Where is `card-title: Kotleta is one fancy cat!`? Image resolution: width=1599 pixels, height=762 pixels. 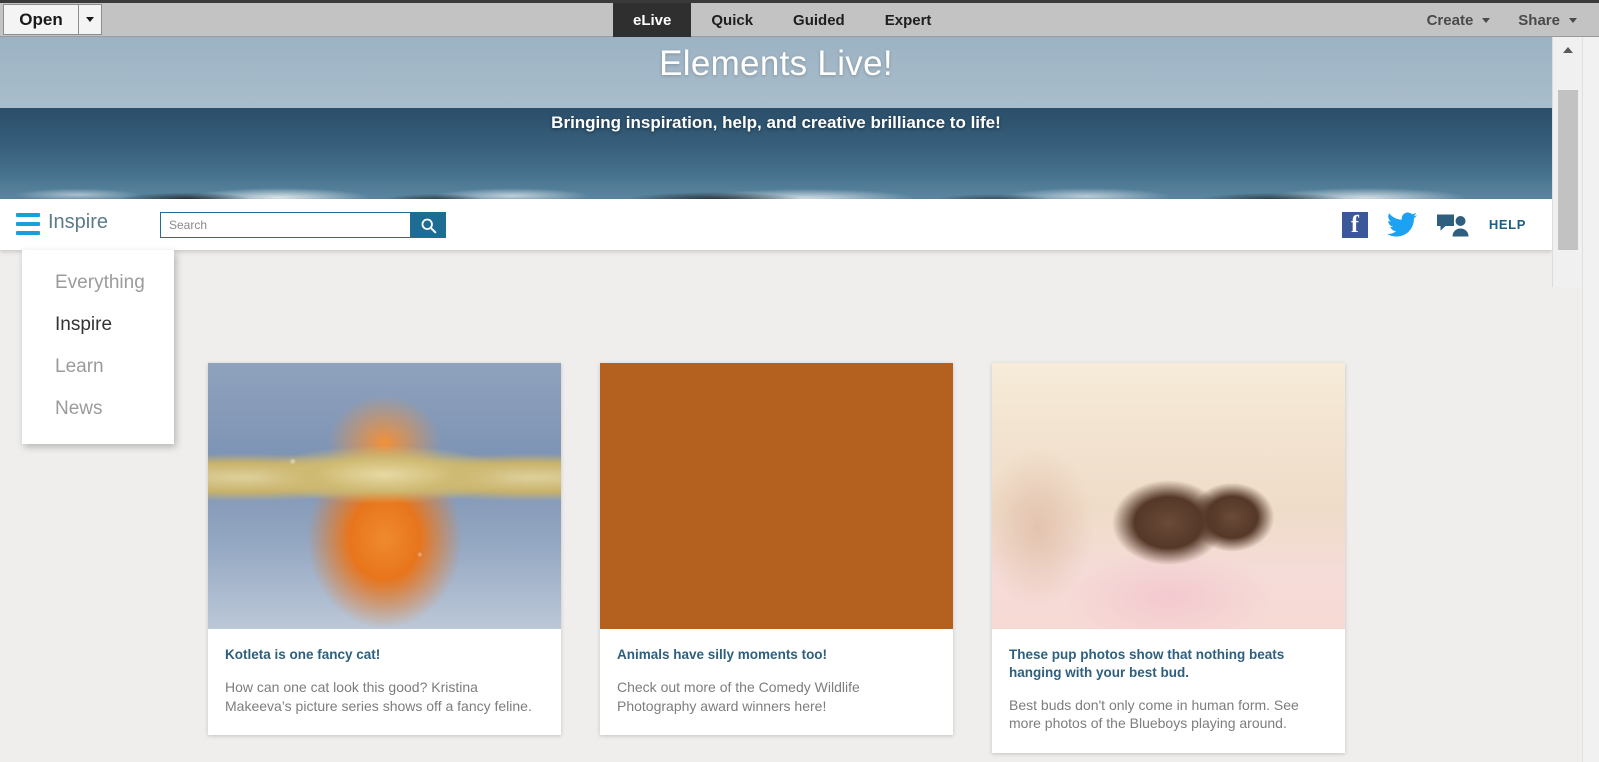
card-title: Kotleta is one fancy cat! is located at coordinates (384, 655).